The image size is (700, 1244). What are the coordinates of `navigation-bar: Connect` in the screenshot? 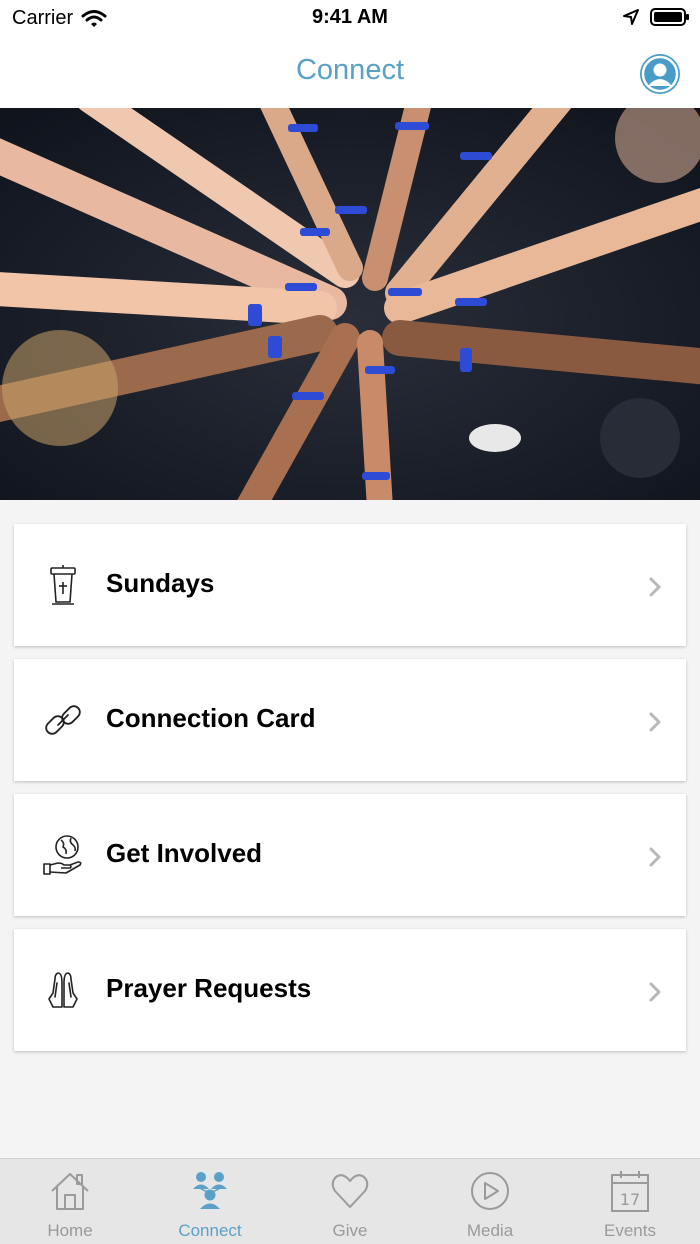 It's located at (350, 72).